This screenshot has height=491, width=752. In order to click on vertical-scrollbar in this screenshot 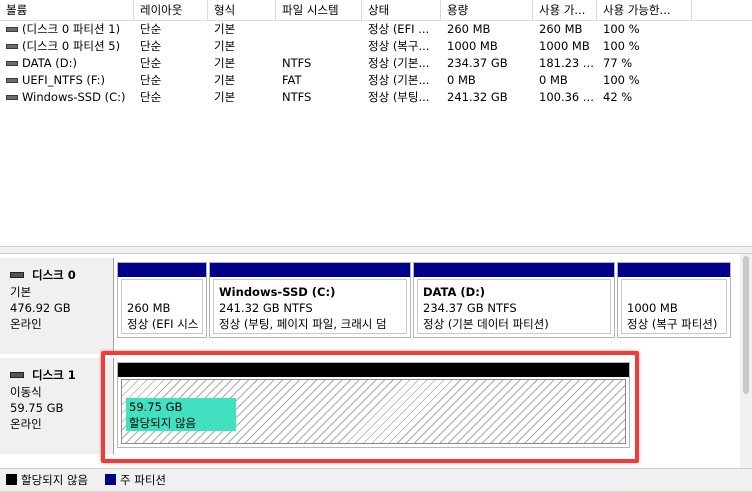, I will do `click(746, 361)`.